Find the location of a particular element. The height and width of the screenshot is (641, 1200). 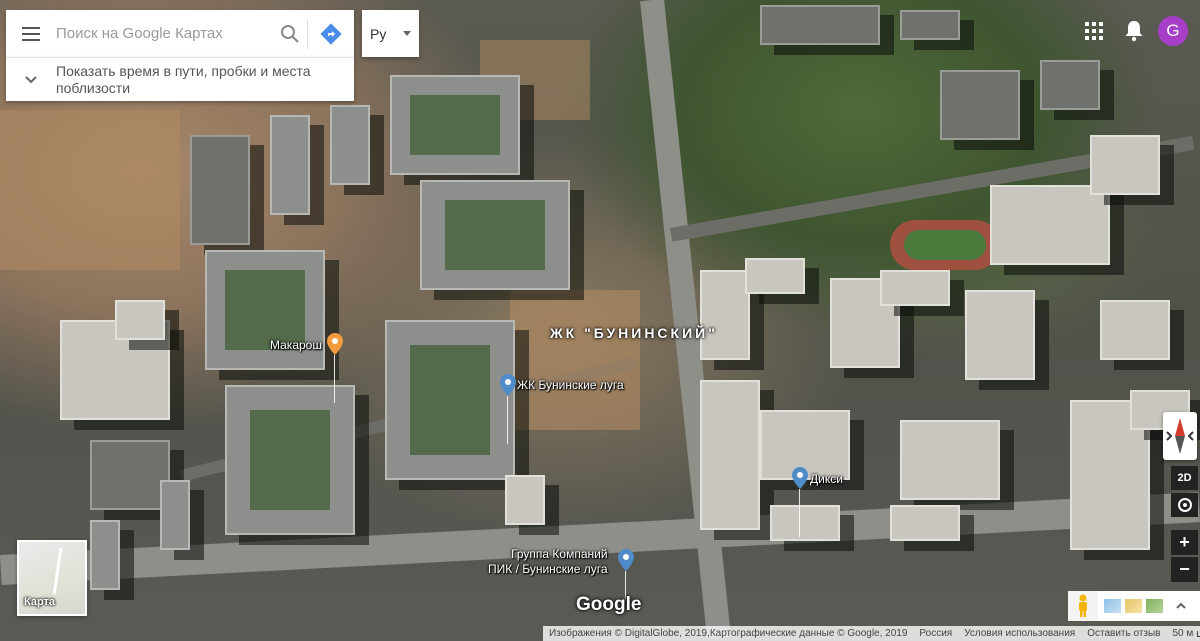

compass-button is located at coordinates (1180, 436).